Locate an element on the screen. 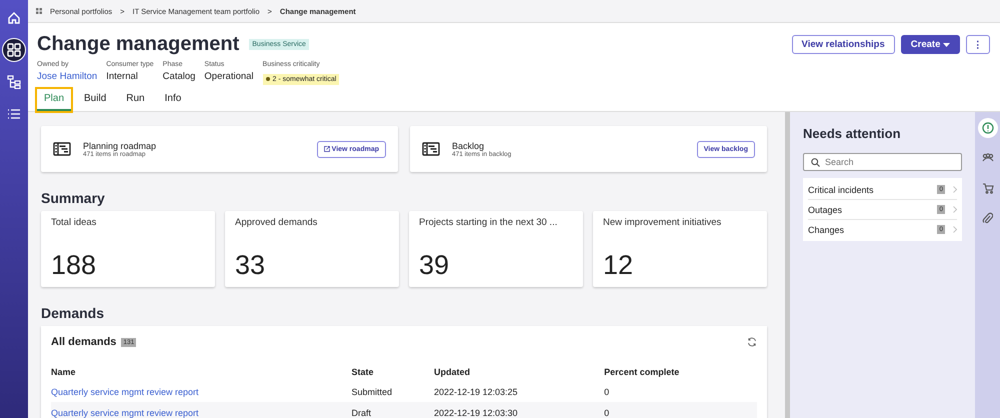 The image size is (1000, 418). hierarchy-icon is located at coordinates (14, 82).